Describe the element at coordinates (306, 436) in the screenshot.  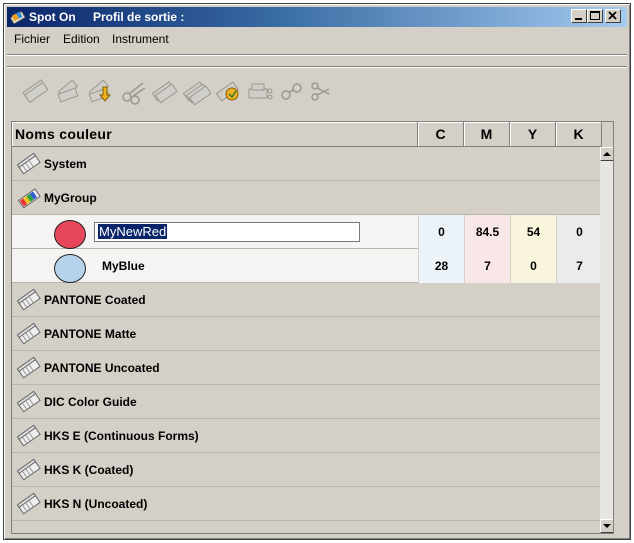
I see `library-row: HKS E (Continuous Forms)` at that location.